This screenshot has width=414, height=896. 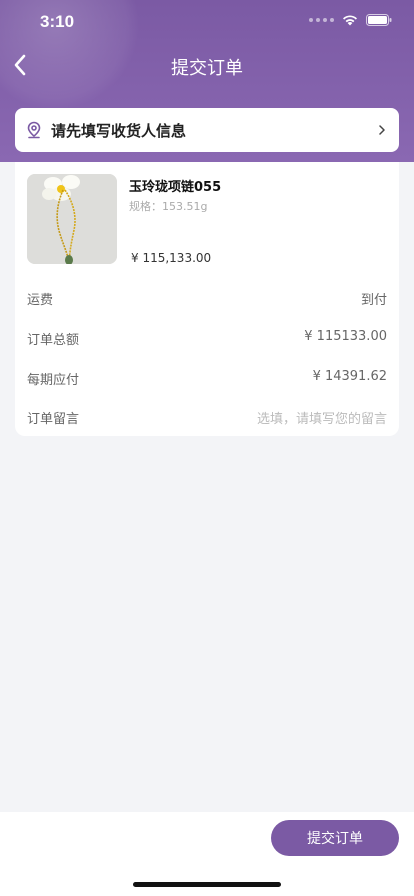 I want to click on message-input: 选填，请填写您的留言, so click(x=322, y=417).